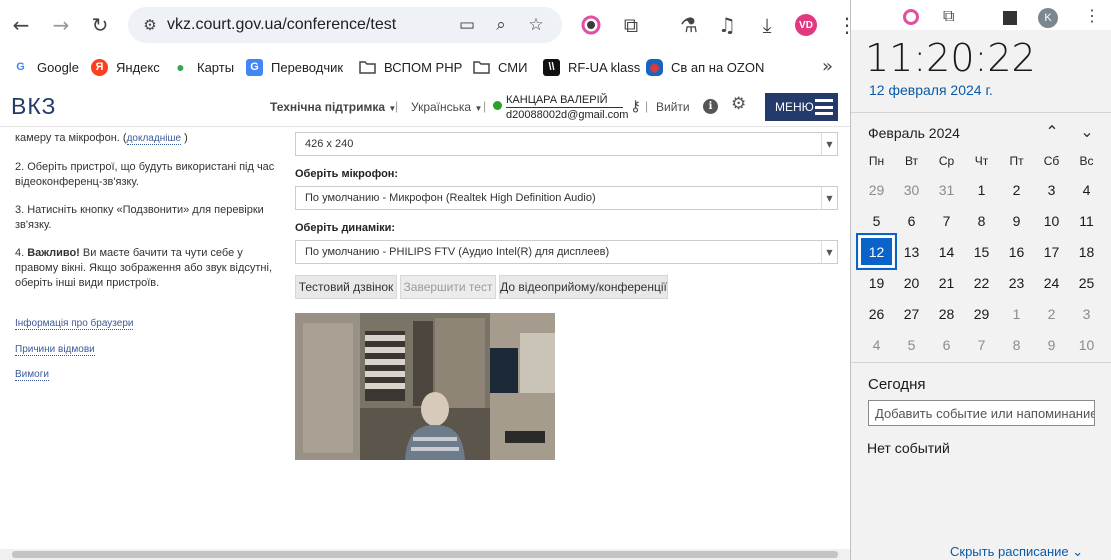  Describe the element at coordinates (446, 107) in the screenshot. I see `language-dropdown: Українська ▼` at that location.